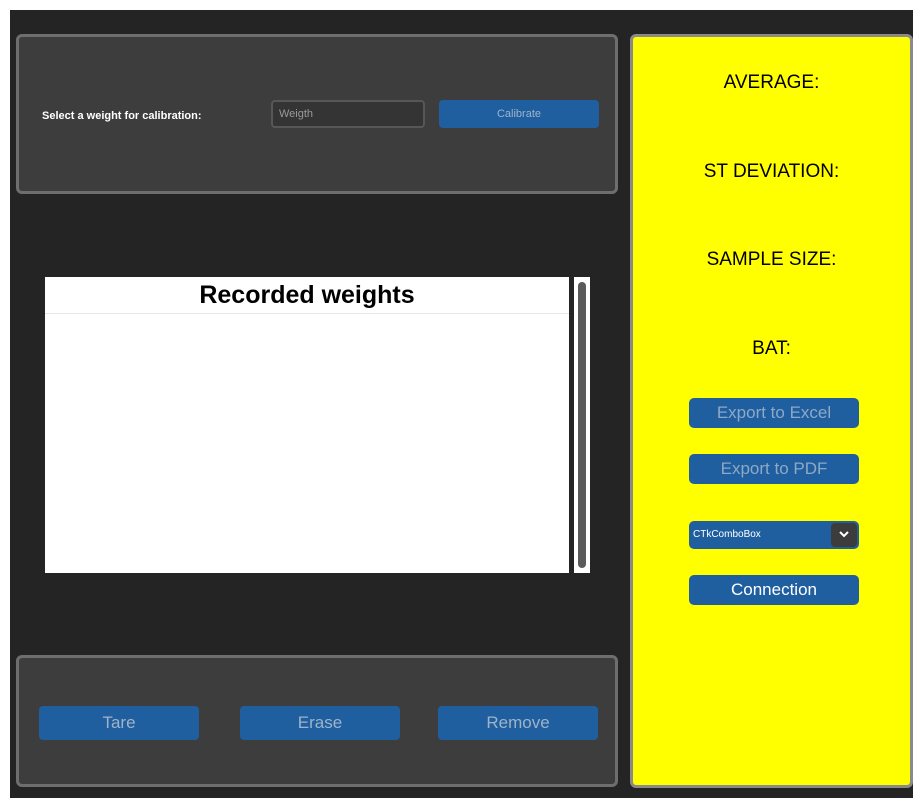 The width and height of the screenshot is (913, 798). What do you see at coordinates (771, 82) in the screenshot?
I see `average-label: AVERAGE:` at bounding box center [771, 82].